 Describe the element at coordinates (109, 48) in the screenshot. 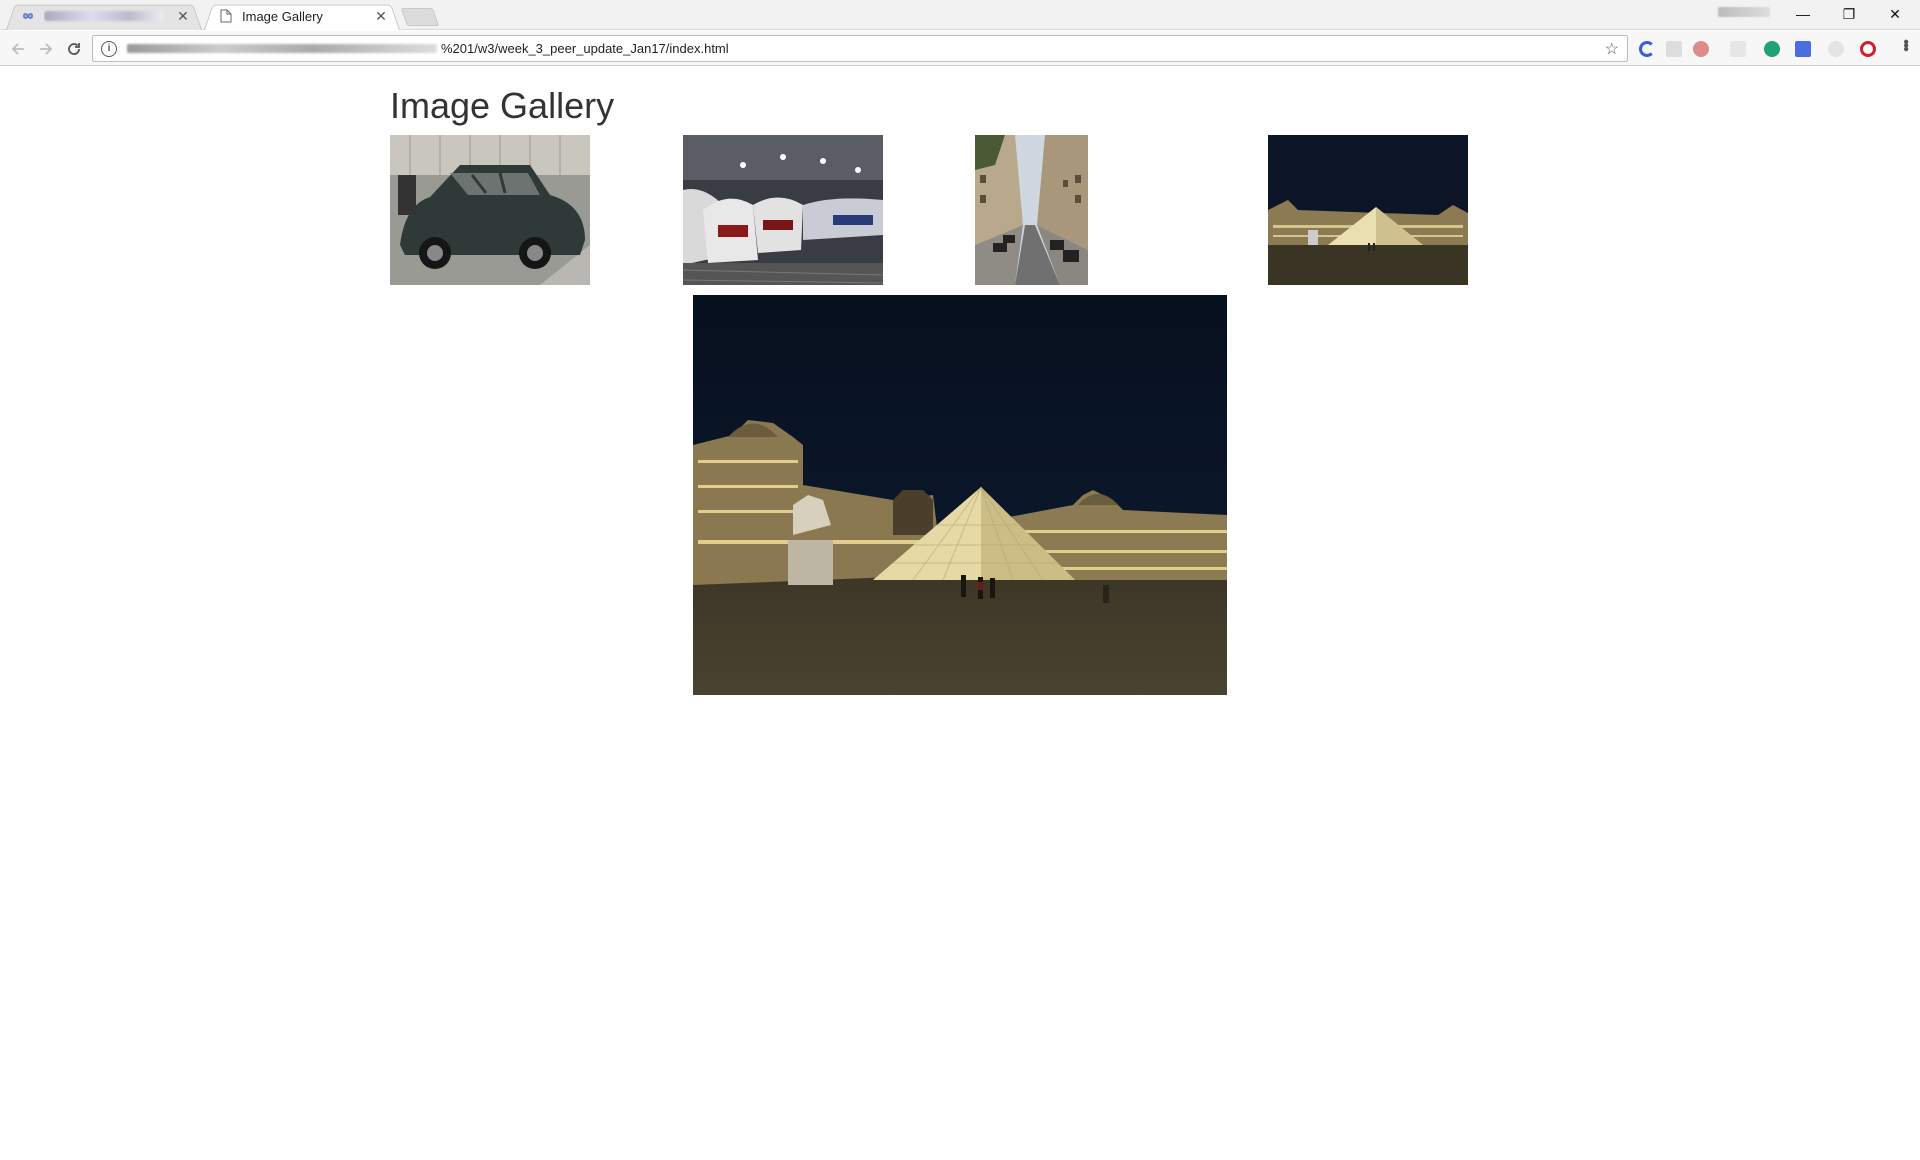

I see `info-icon: i` at that location.